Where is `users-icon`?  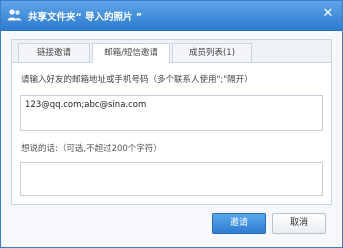 users-icon is located at coordinates (14, 15).